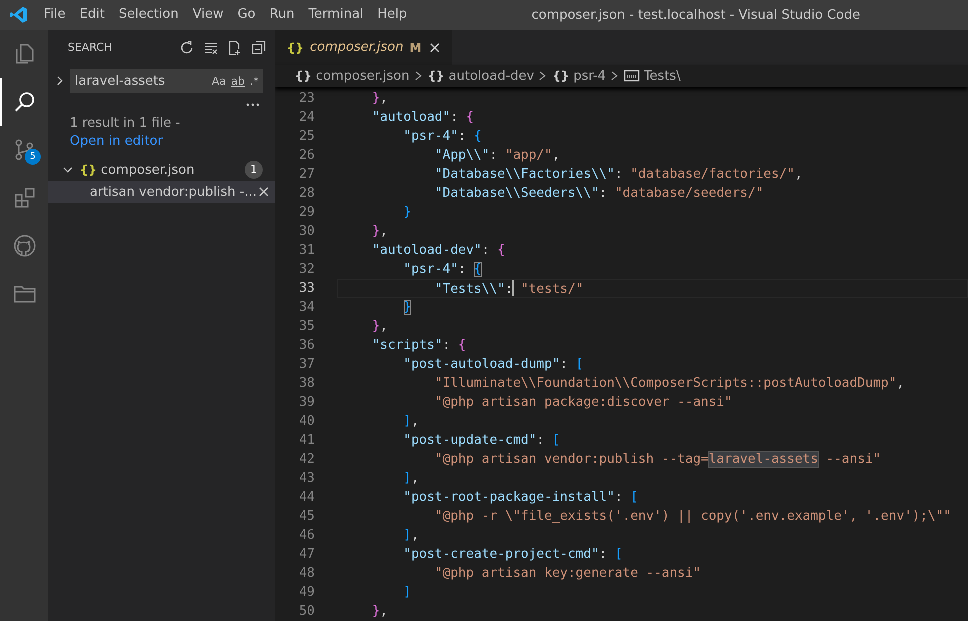  What do you see at coordinates (306, 156) in the screenshot?
I see `line-number: 26` at bounding box center [306, 156].